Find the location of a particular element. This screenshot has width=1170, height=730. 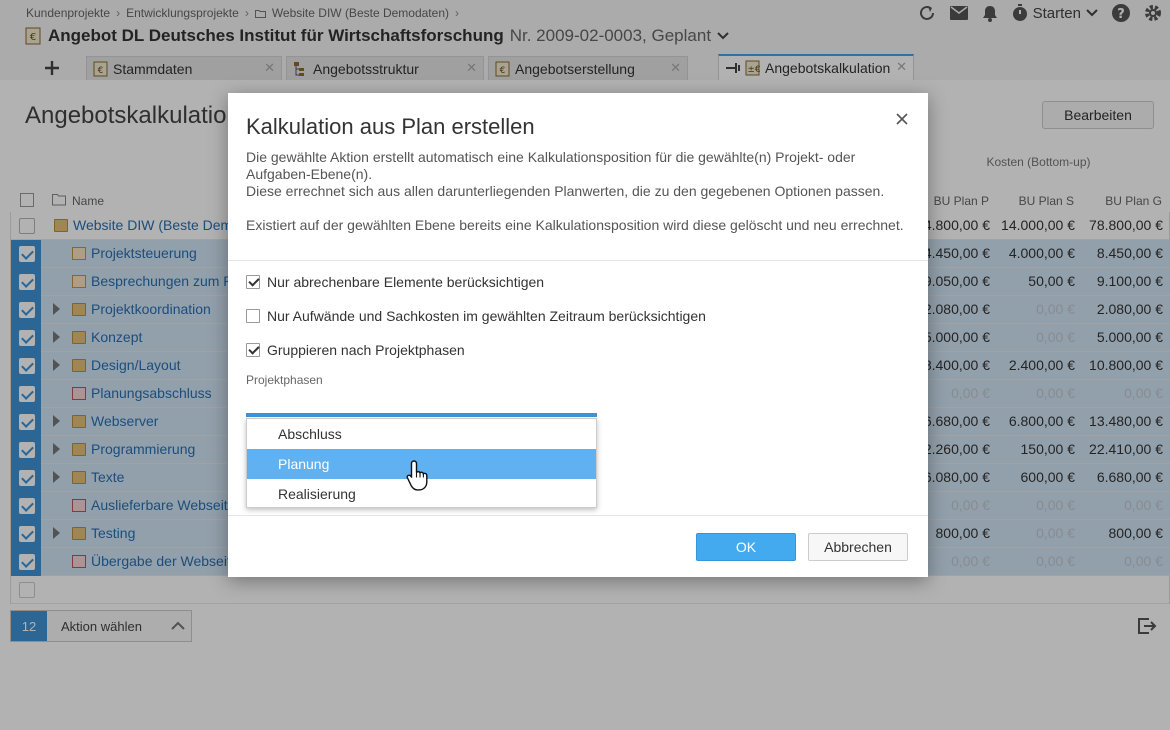

phase-select-input is located at coordinates (421, 404).